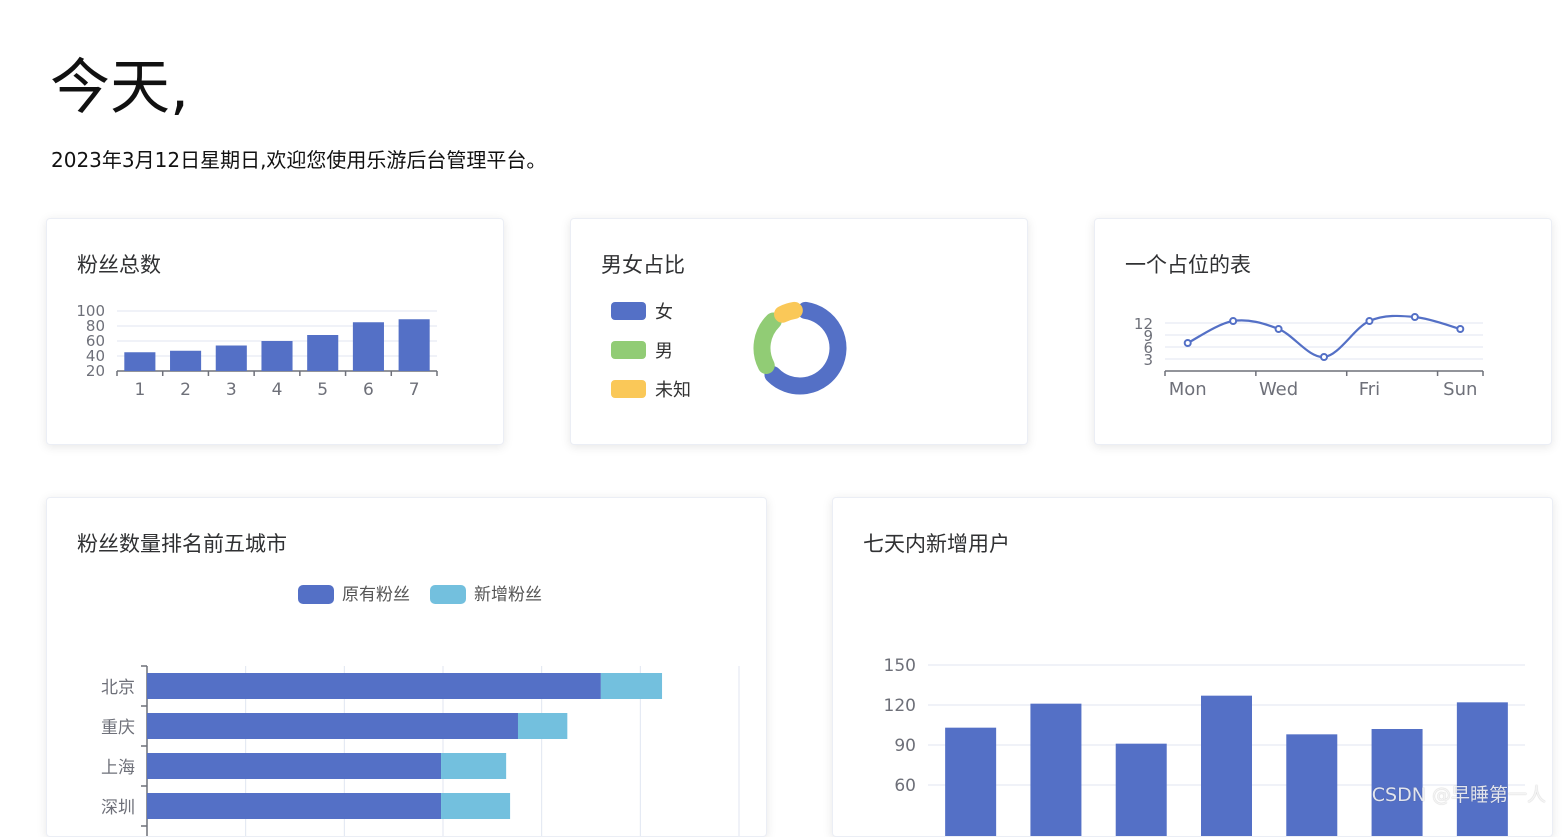 Image resolution: width=1562 pixels, height=837 pixels. I want to click on series-line, so click(1324, 336).